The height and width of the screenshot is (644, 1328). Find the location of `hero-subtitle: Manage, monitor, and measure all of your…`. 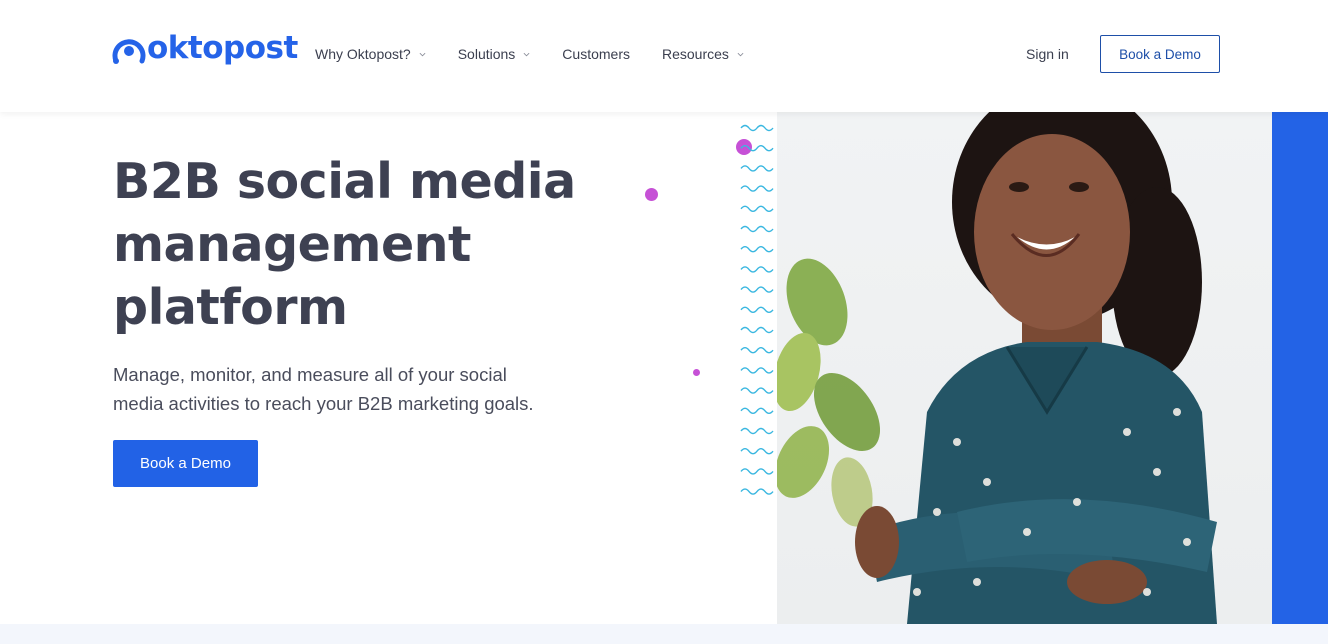

hero-subtitle: Manage, monitor, and measure all of your… is located at coordinates (338, 389).